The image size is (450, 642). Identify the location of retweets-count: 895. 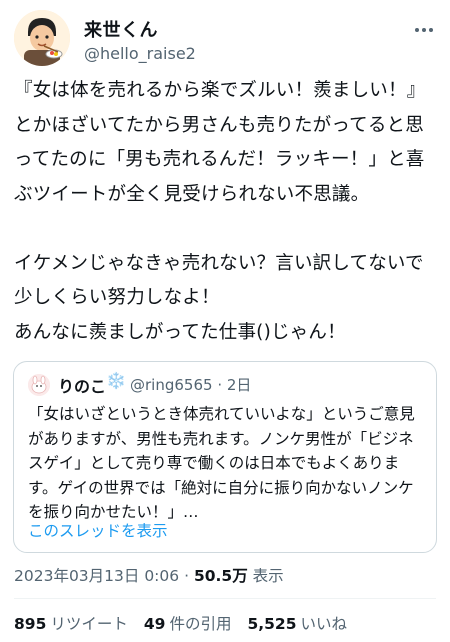
(30, 624).